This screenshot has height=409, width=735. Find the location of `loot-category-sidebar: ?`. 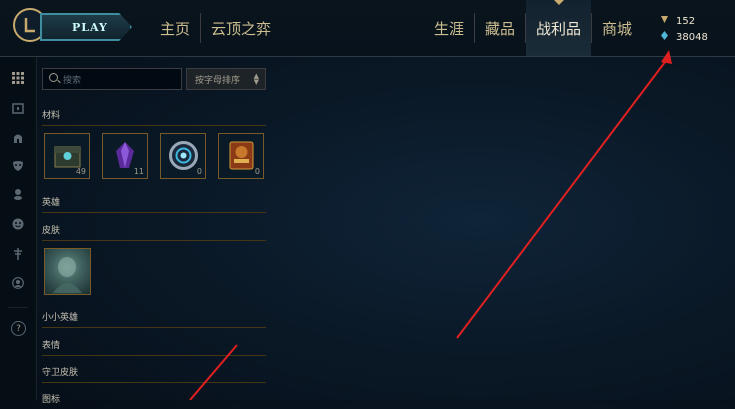

loot-category-sidebar: ? is located at coordinates (18, 228).